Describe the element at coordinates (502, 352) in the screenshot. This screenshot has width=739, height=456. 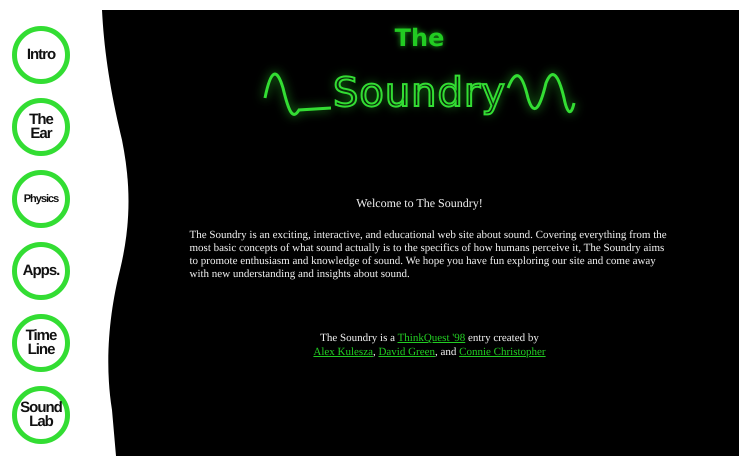
I see `credit-link: Connie Christopher` at that location.